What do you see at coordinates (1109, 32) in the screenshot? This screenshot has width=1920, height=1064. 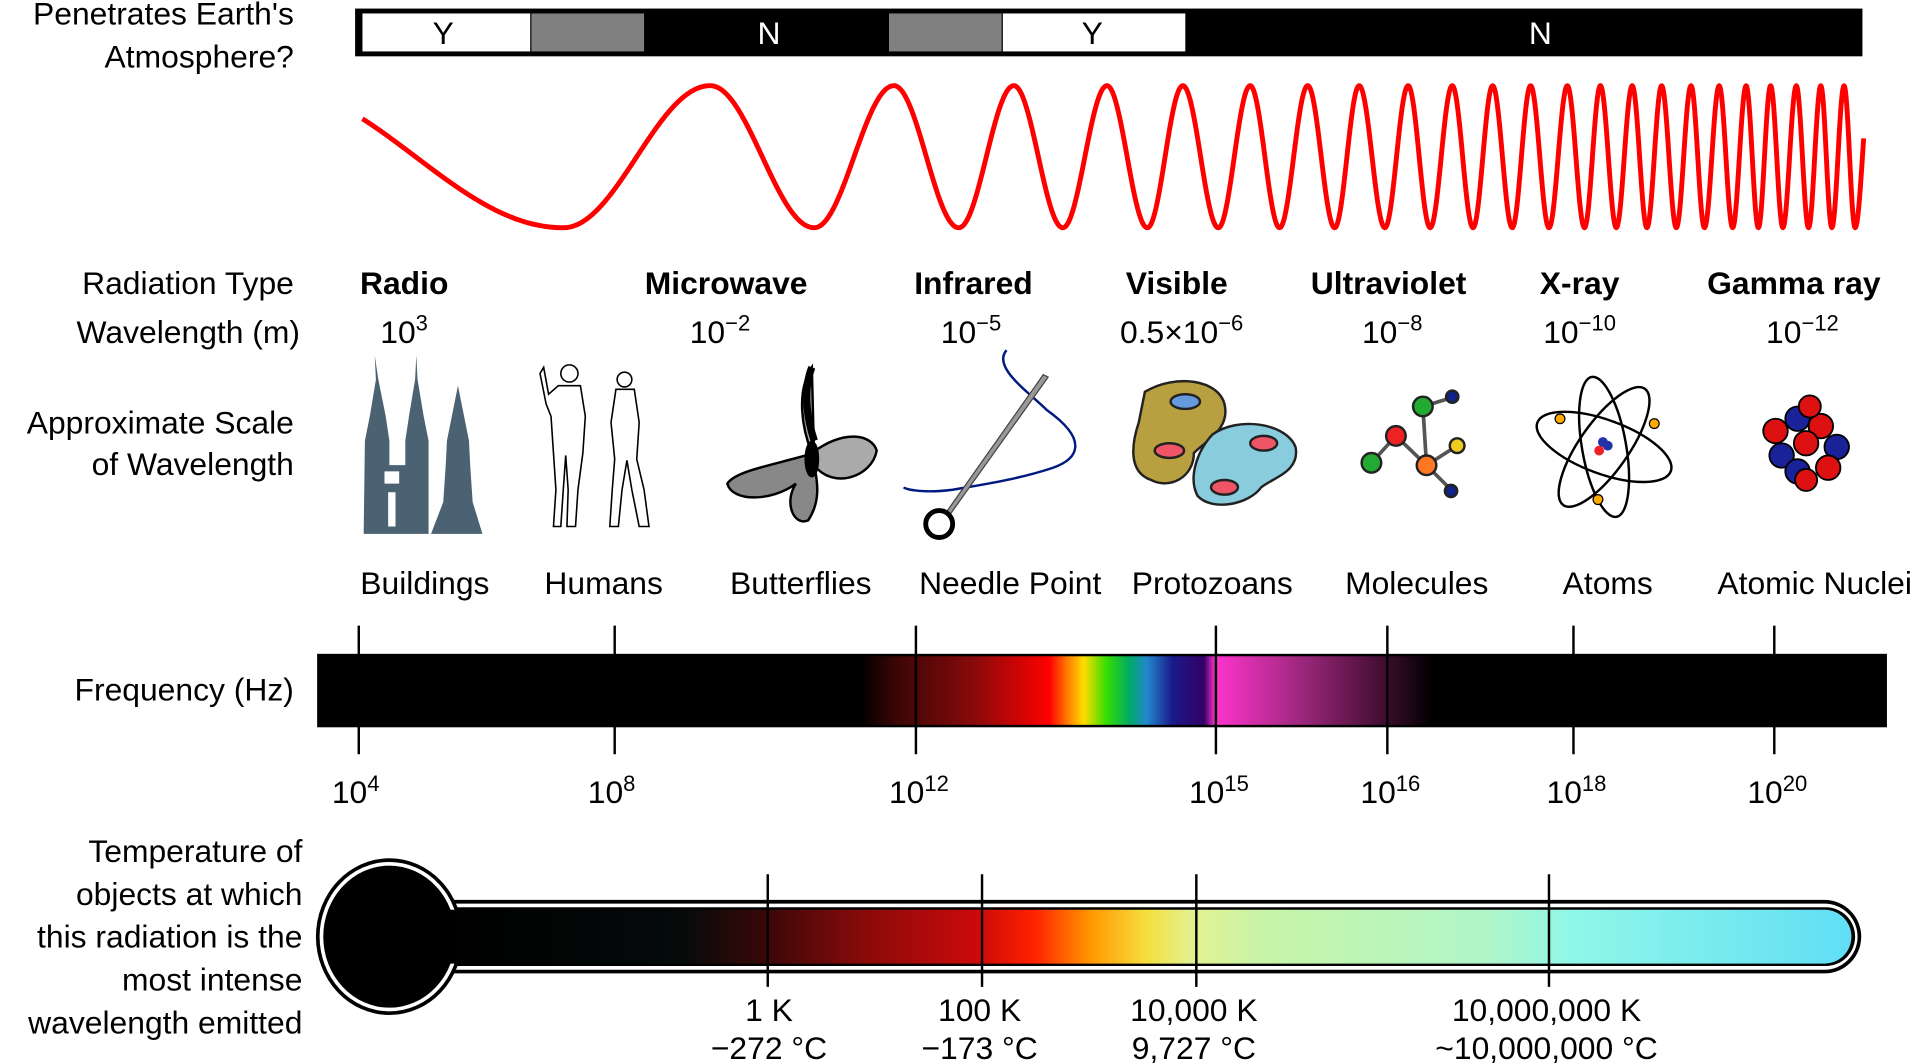 I see `atmosphere-bar: Y N Y N` at bounding box center [1109, 32].